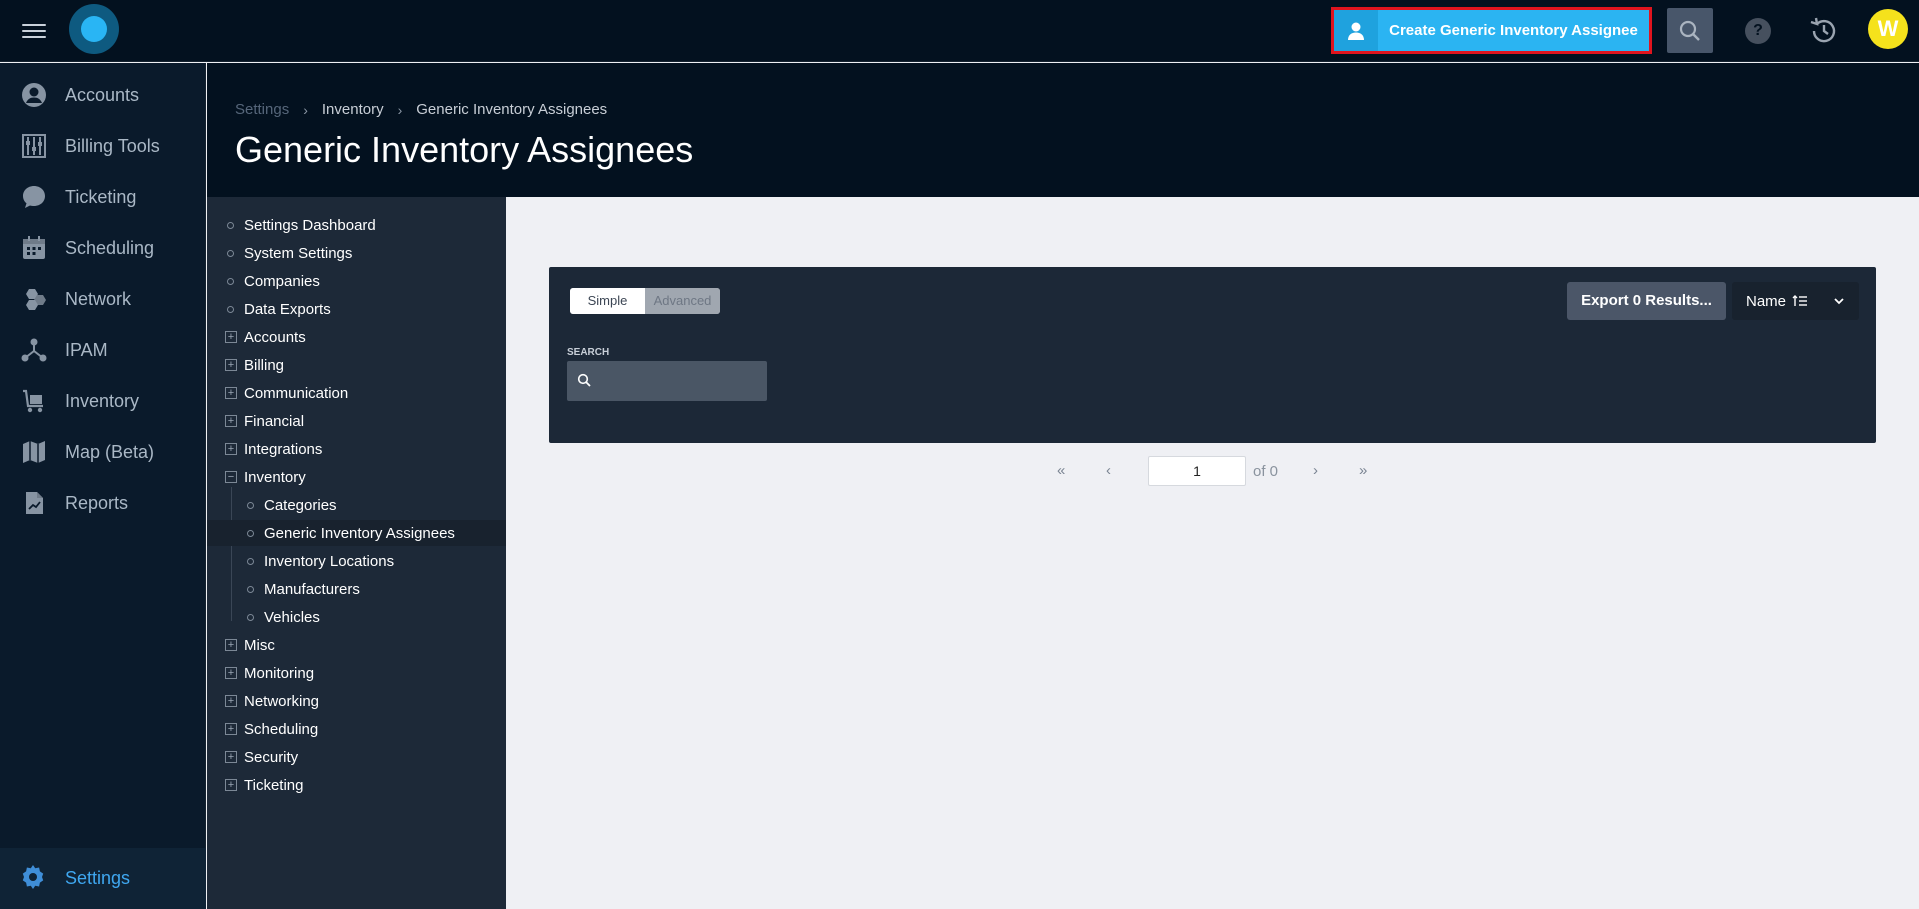  Describe the element at coordinates (356, 645) in the screenshot. I see `tree-item-misc: + Misc` at that location.